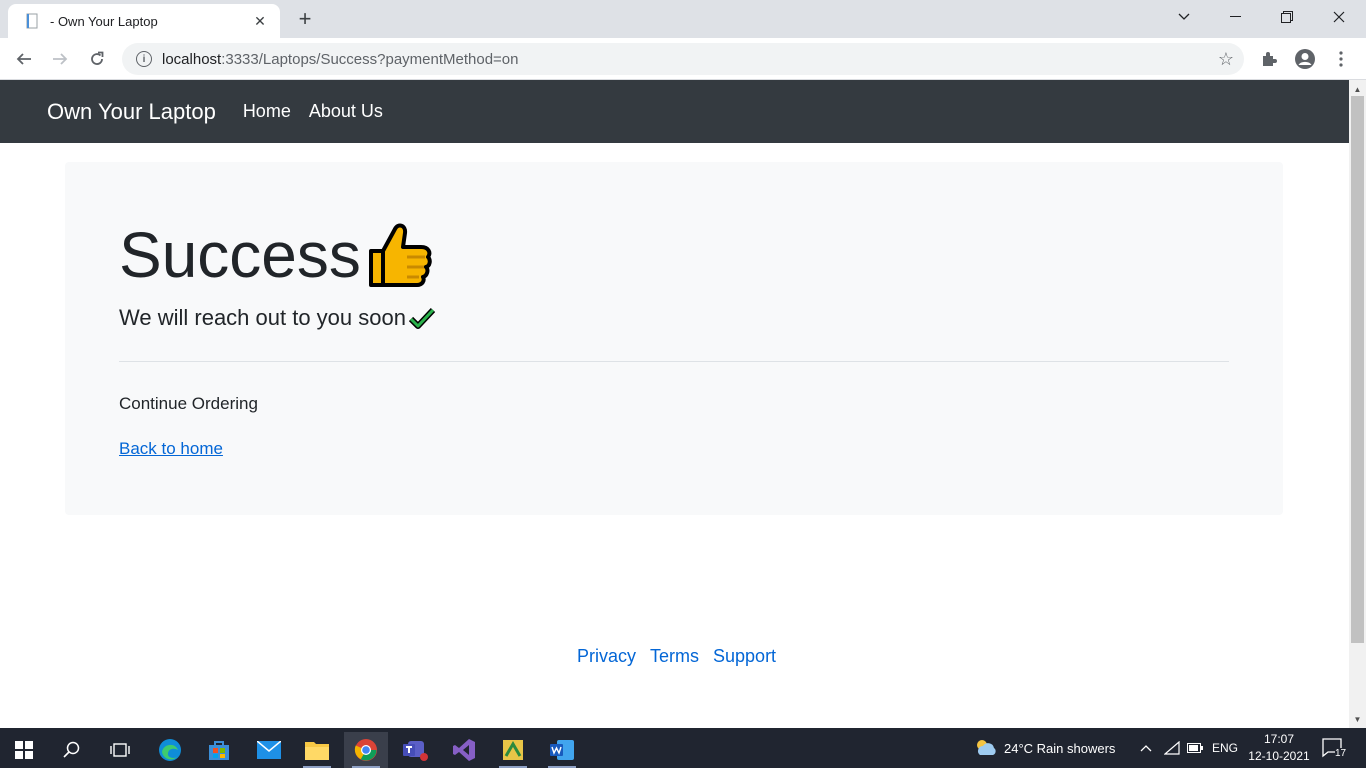 This screenshot has width=1366, height=768. What do you see at coordinates (674, 361) in the screenshot?
I see `divider` at bounding box center [674, 361].